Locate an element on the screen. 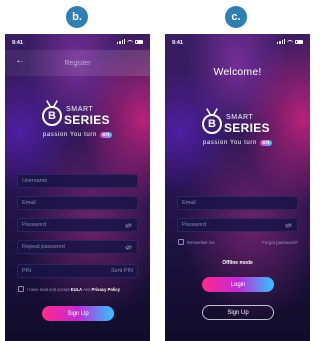 The width and height of the screenshot is (320, 341). back-arrow-icon: ← is located at coordinates (20, 60).